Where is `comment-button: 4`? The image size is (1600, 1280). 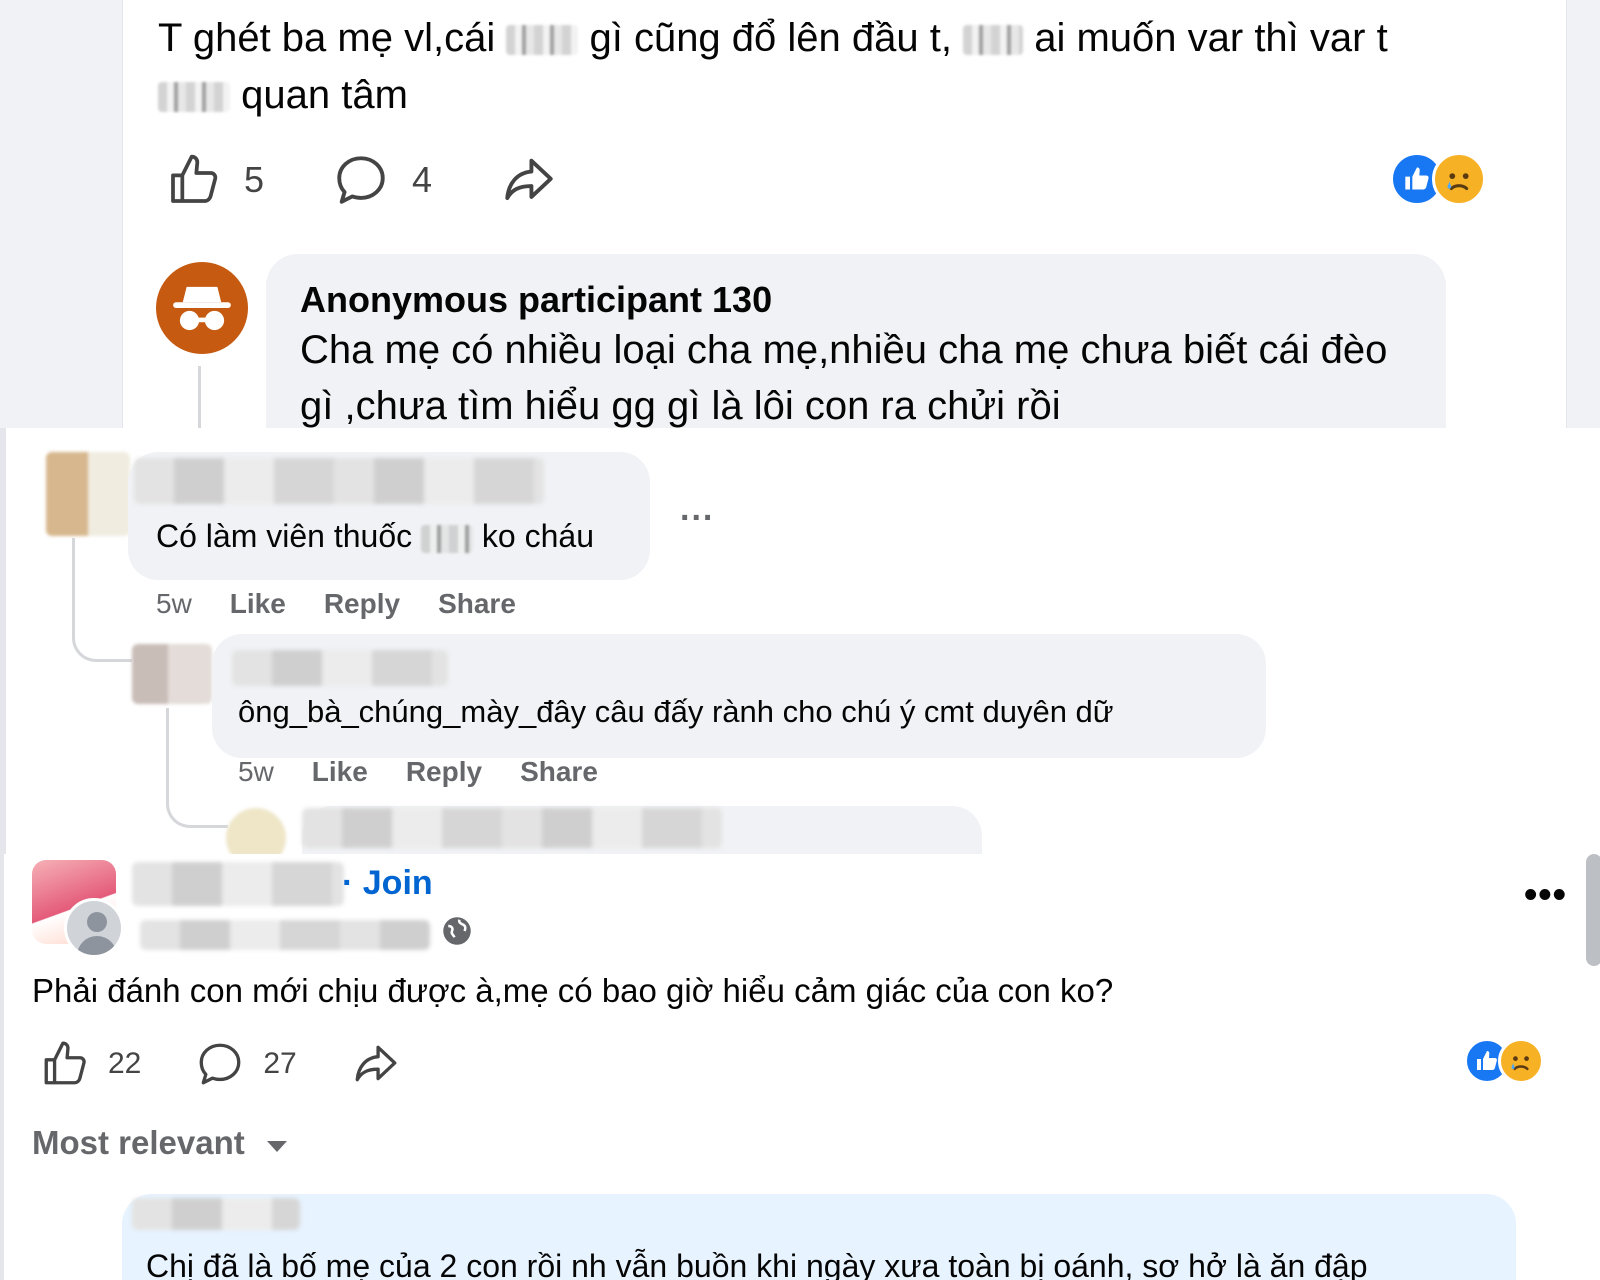
comment-button: 4 is located at coordinates (382, 180).